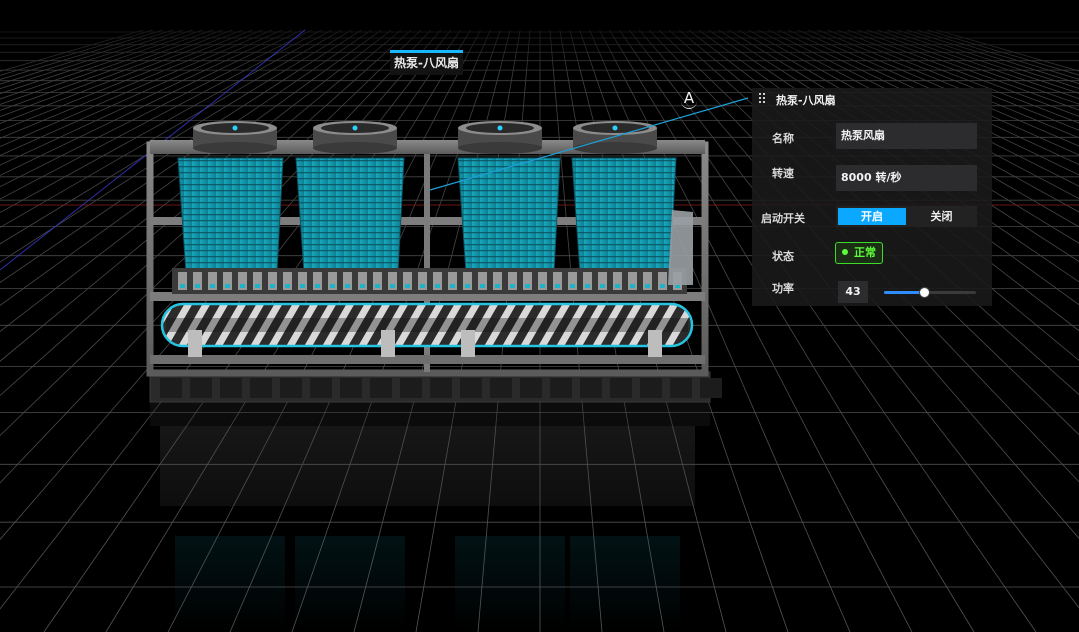  Describe the element at coordinates (906, 178) in the screenshot. I see `speed-field: 8000 转/秒` at that location.